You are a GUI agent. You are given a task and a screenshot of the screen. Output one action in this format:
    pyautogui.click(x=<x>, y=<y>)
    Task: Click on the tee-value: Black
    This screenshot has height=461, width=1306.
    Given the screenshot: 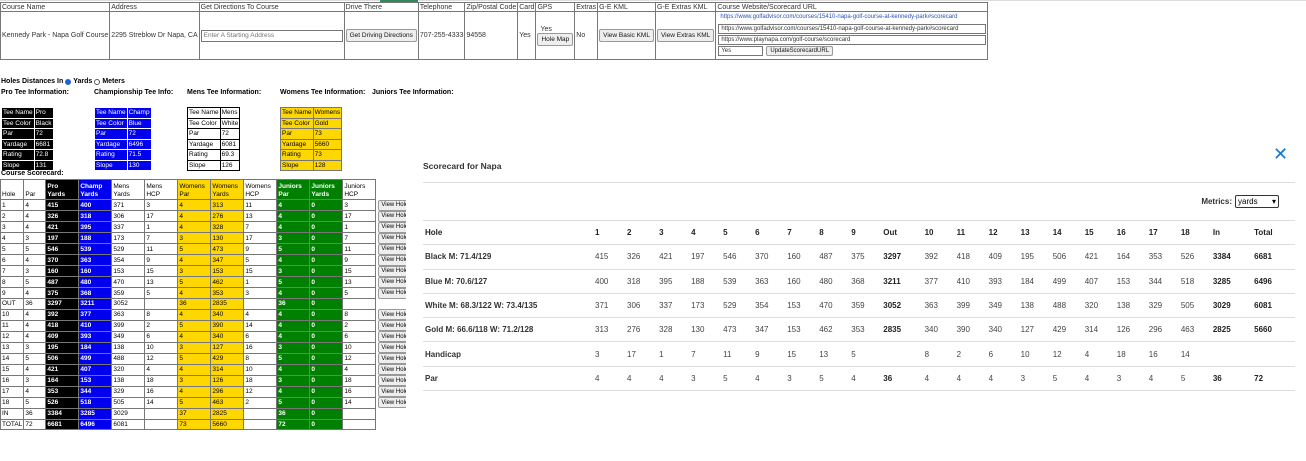 What is the action you would take?
    pyautogui.click(x=43, y=123)
    